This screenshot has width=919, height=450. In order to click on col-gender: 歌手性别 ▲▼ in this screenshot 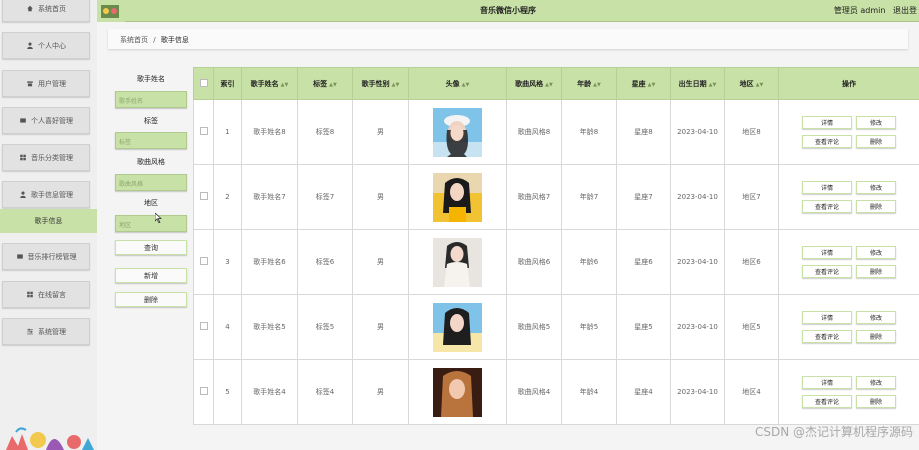, I will do `click(380, 83)`.